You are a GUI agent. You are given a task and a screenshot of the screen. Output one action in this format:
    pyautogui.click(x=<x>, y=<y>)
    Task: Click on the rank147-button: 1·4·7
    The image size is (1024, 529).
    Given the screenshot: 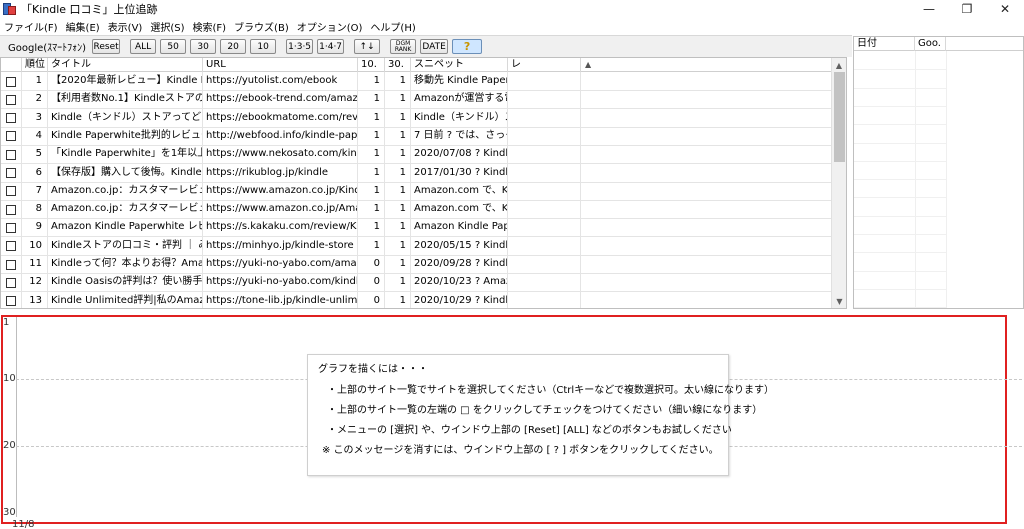 What is the action you would take?
    pyautogui.click(x=331, y=46)
    